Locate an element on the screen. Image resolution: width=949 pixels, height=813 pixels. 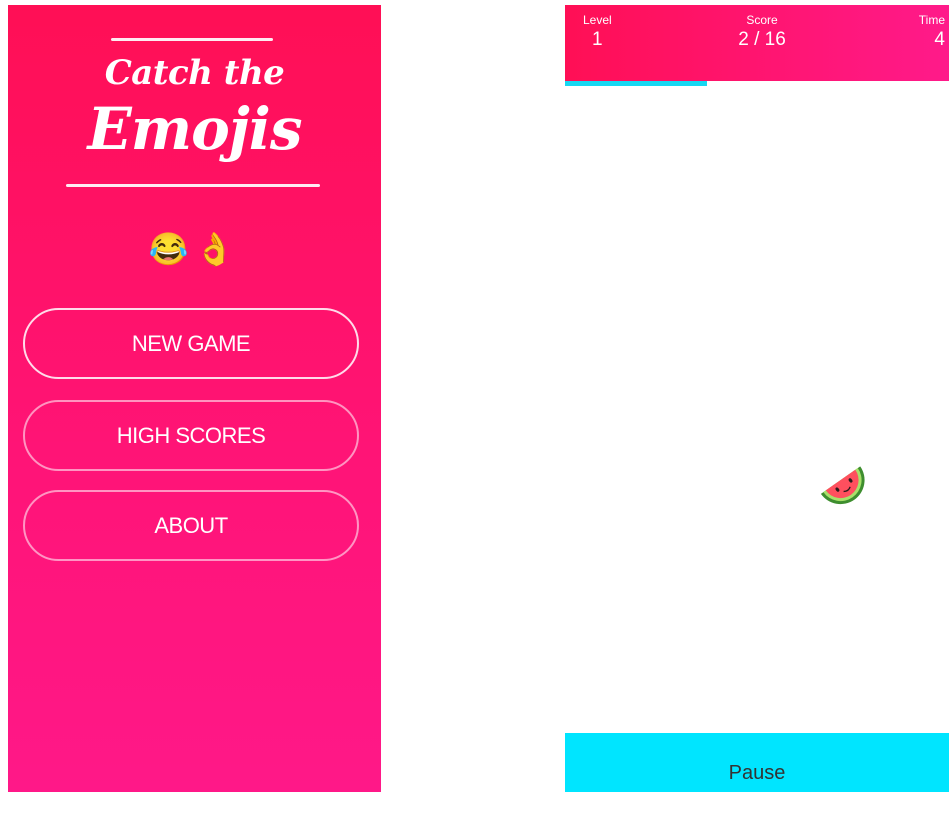
logo-title-line1: Catch the is located at coordinates (194, 73).